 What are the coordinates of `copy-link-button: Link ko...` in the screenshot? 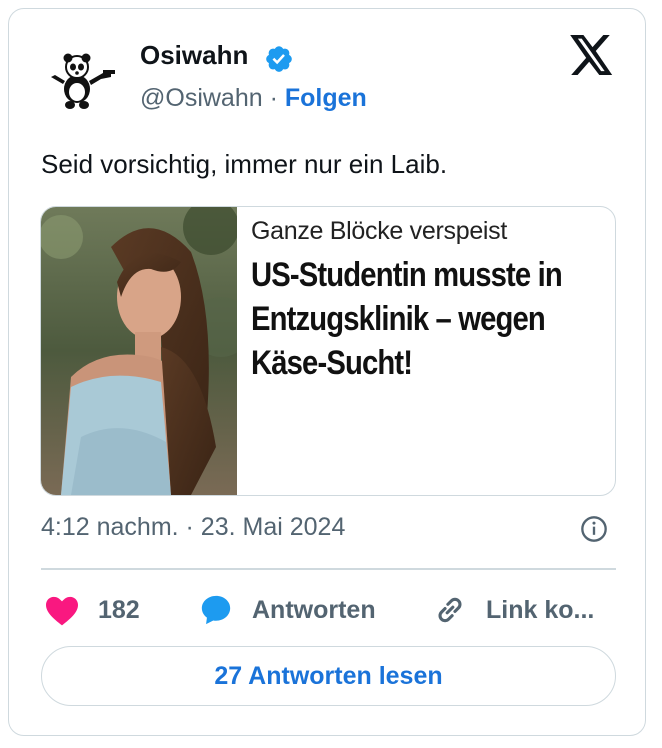 It's located at (513, 610).